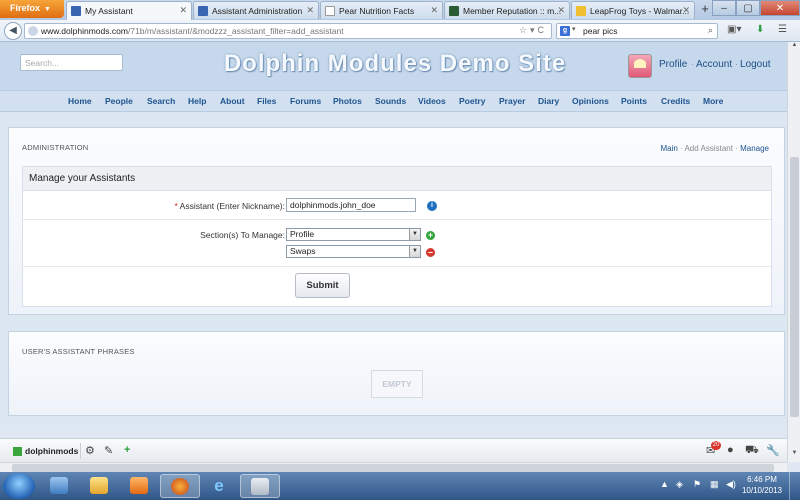 The height and width of the screenshot is (500, 800). I want to click on section-select-2: Swaps ▼, so click(353, 251).